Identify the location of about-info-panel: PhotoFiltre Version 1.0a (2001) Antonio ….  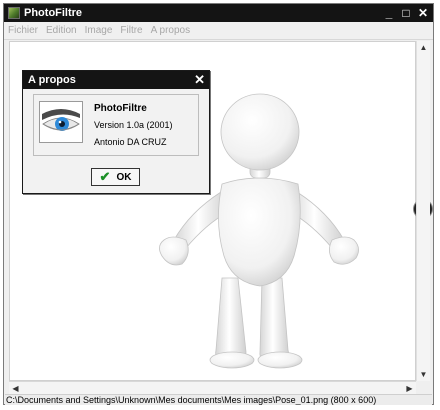
(116, 125).